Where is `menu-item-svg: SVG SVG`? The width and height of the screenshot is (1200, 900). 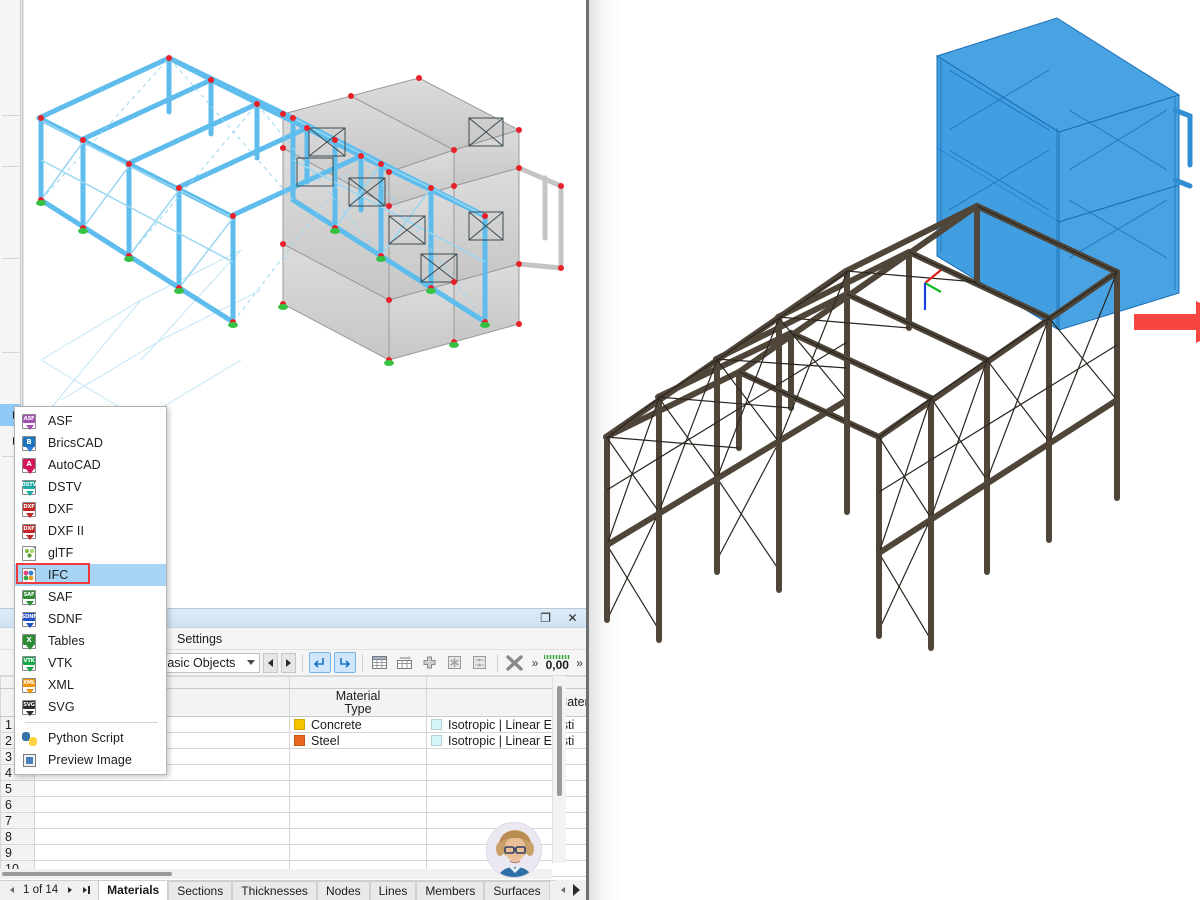
menu-item-svg: SVG SVG is located at coordinates (90, 707).